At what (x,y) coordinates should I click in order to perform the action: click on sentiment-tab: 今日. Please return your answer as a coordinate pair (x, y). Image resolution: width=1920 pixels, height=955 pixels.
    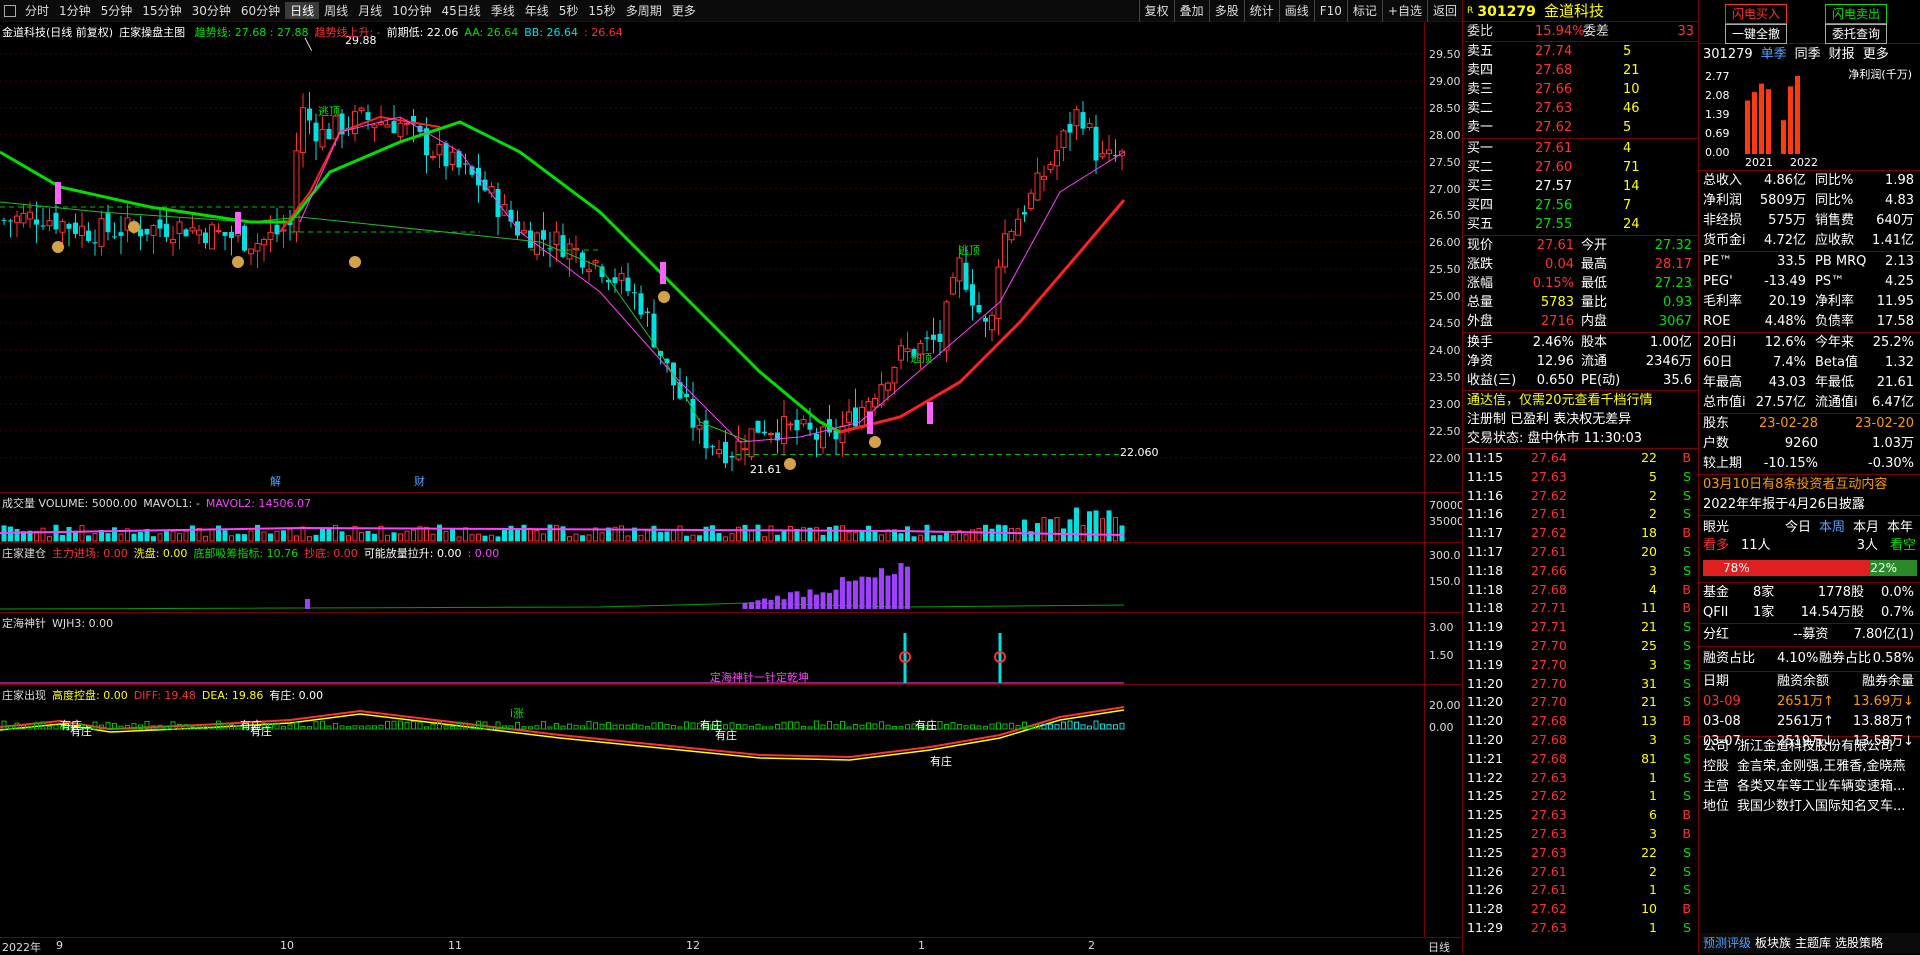
    Looking at the image, I should click on (1798, 527).